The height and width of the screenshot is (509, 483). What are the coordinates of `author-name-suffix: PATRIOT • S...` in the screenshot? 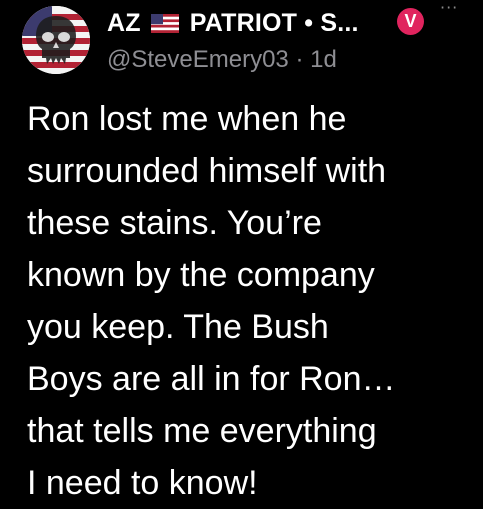 It's located at (274, 23).